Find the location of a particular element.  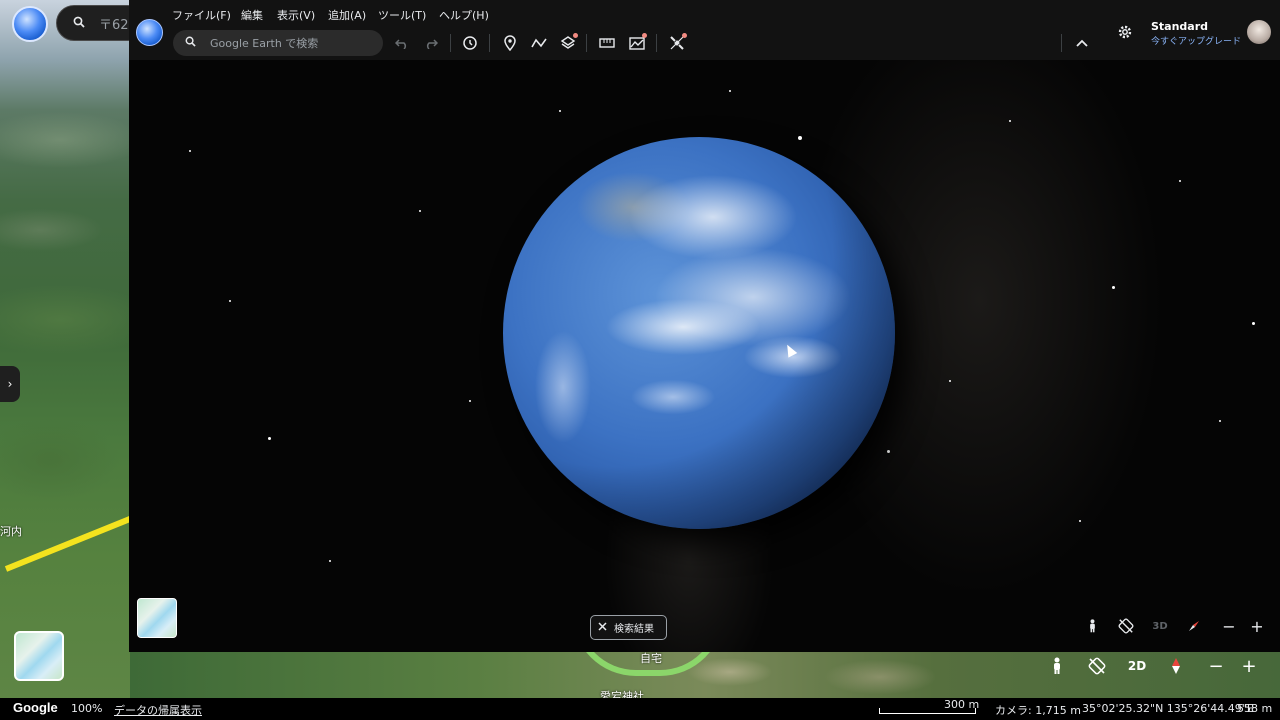

add-placemark-icon is located at coordinates (510, 43).